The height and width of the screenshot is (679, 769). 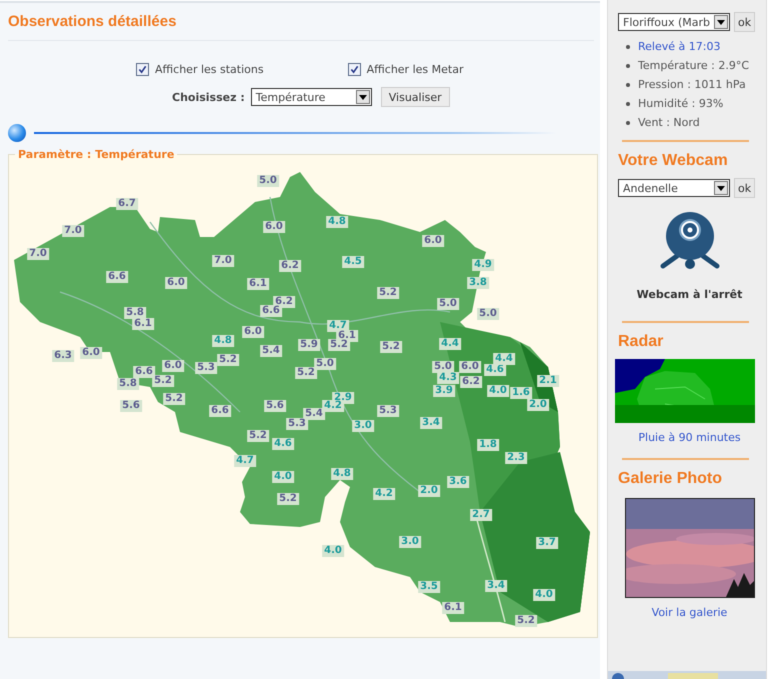 What do you see at coordinates (444, 391) in the screenshot?
I see `temperature-reading: 3.9` at bounding box center [444, 391].